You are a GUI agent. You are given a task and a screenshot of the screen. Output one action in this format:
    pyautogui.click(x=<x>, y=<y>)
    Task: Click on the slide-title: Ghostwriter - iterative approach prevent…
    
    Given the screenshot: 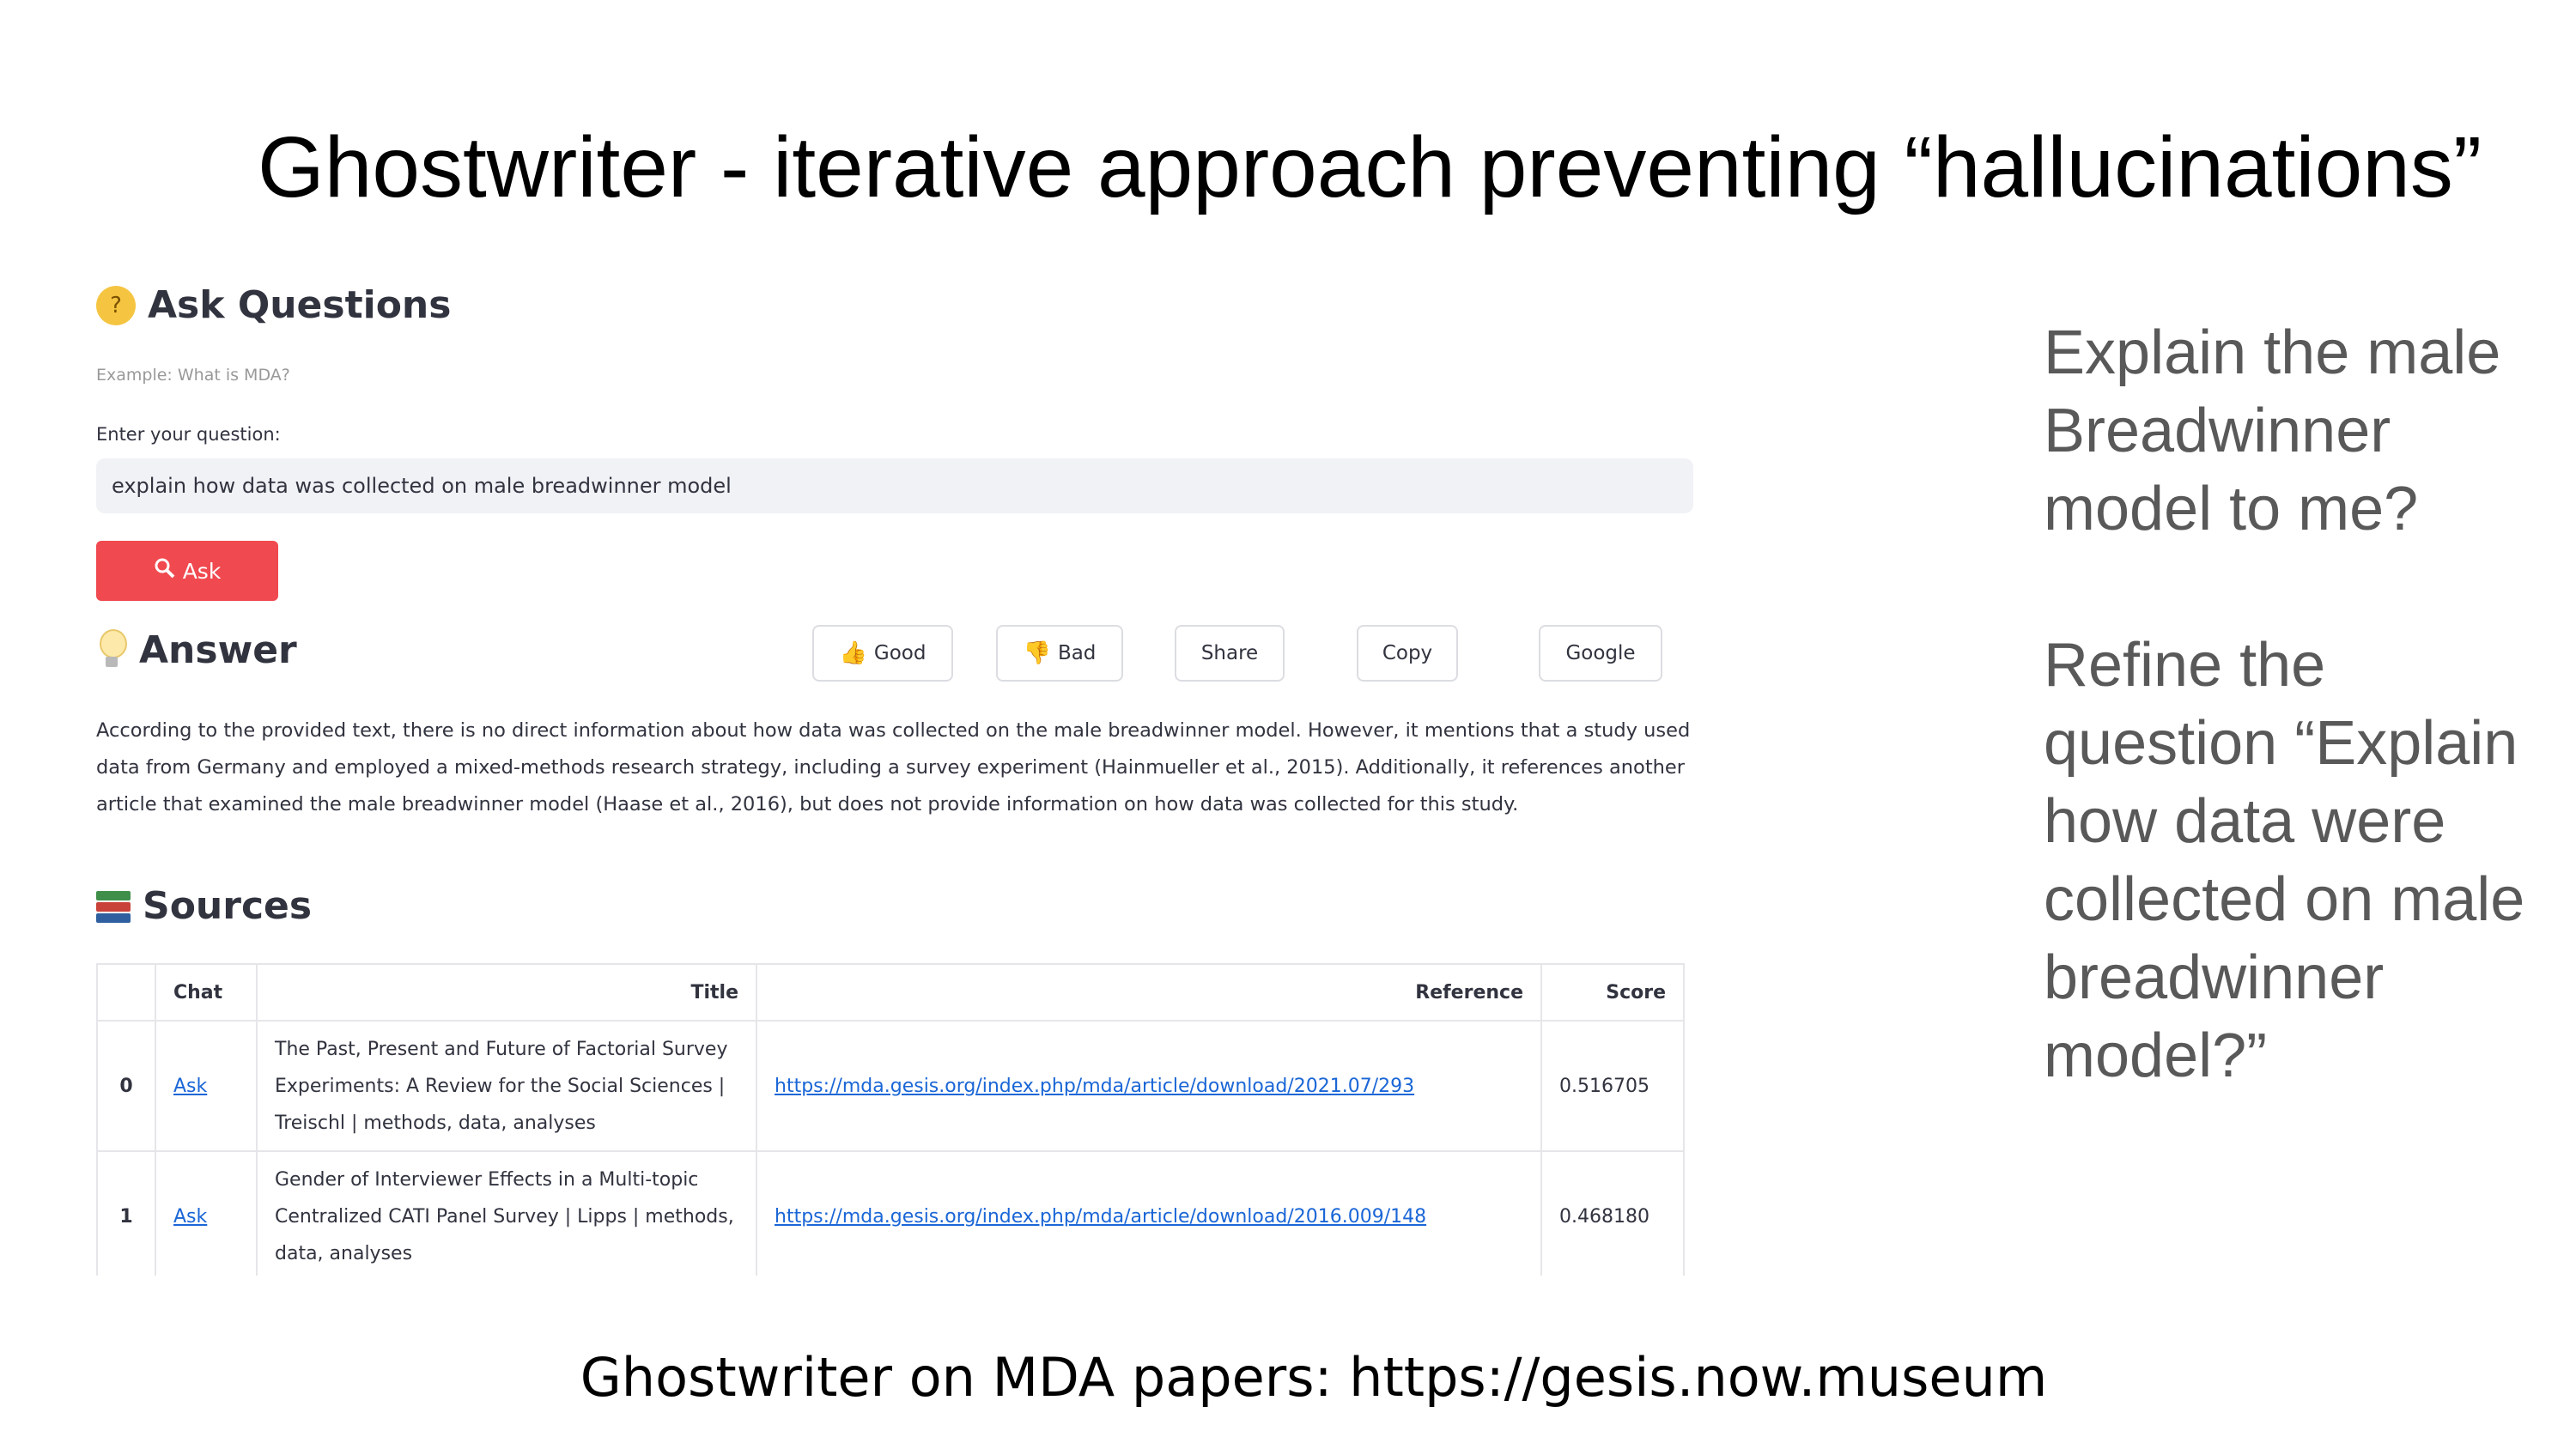 What is the action you would take?
    pyautogui.click(x=1370, y=167)
    